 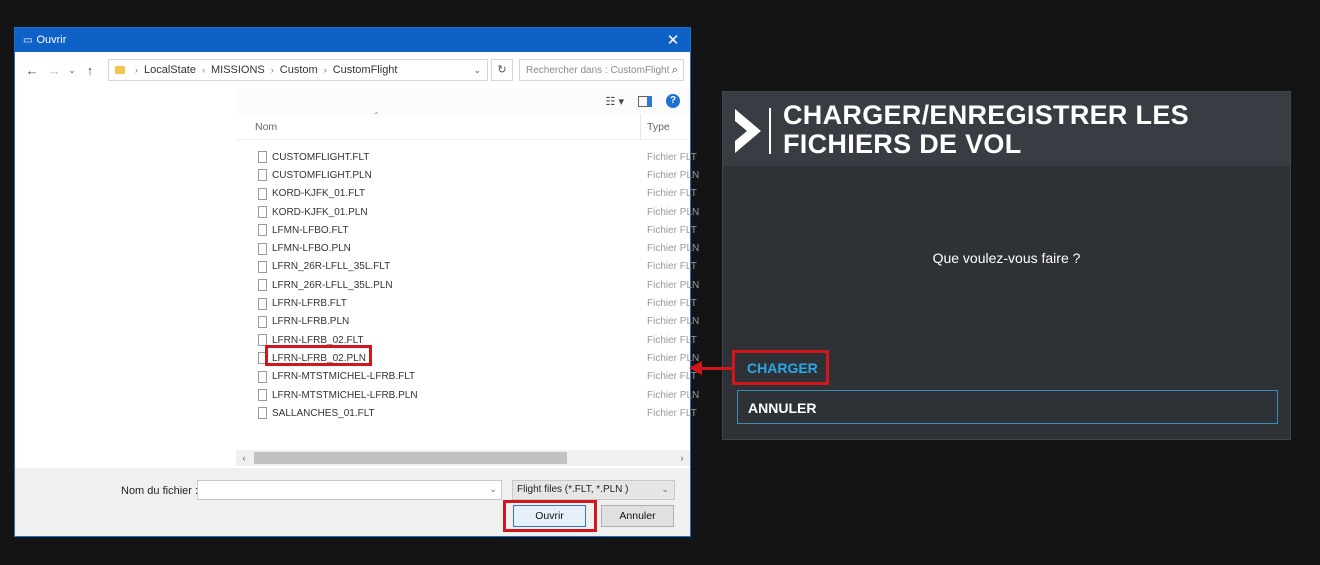 What do you see at coordinates (345, 395) in the screenshot?
I see `file-name: LFRN-MTSTMICHEL-LFRB.PLN` at bounding box center [345, 395].